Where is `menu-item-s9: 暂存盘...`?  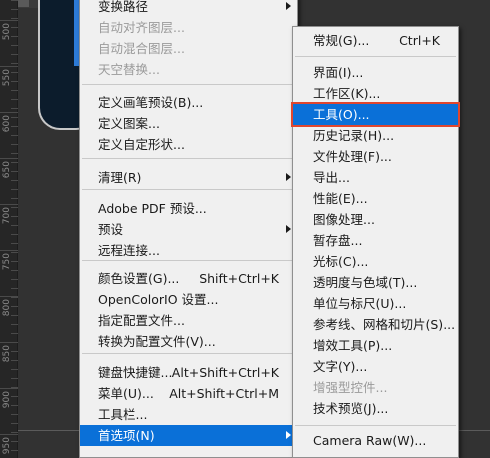
menu-item-s9: 暂存盘... is located at coordinates (375, 240).